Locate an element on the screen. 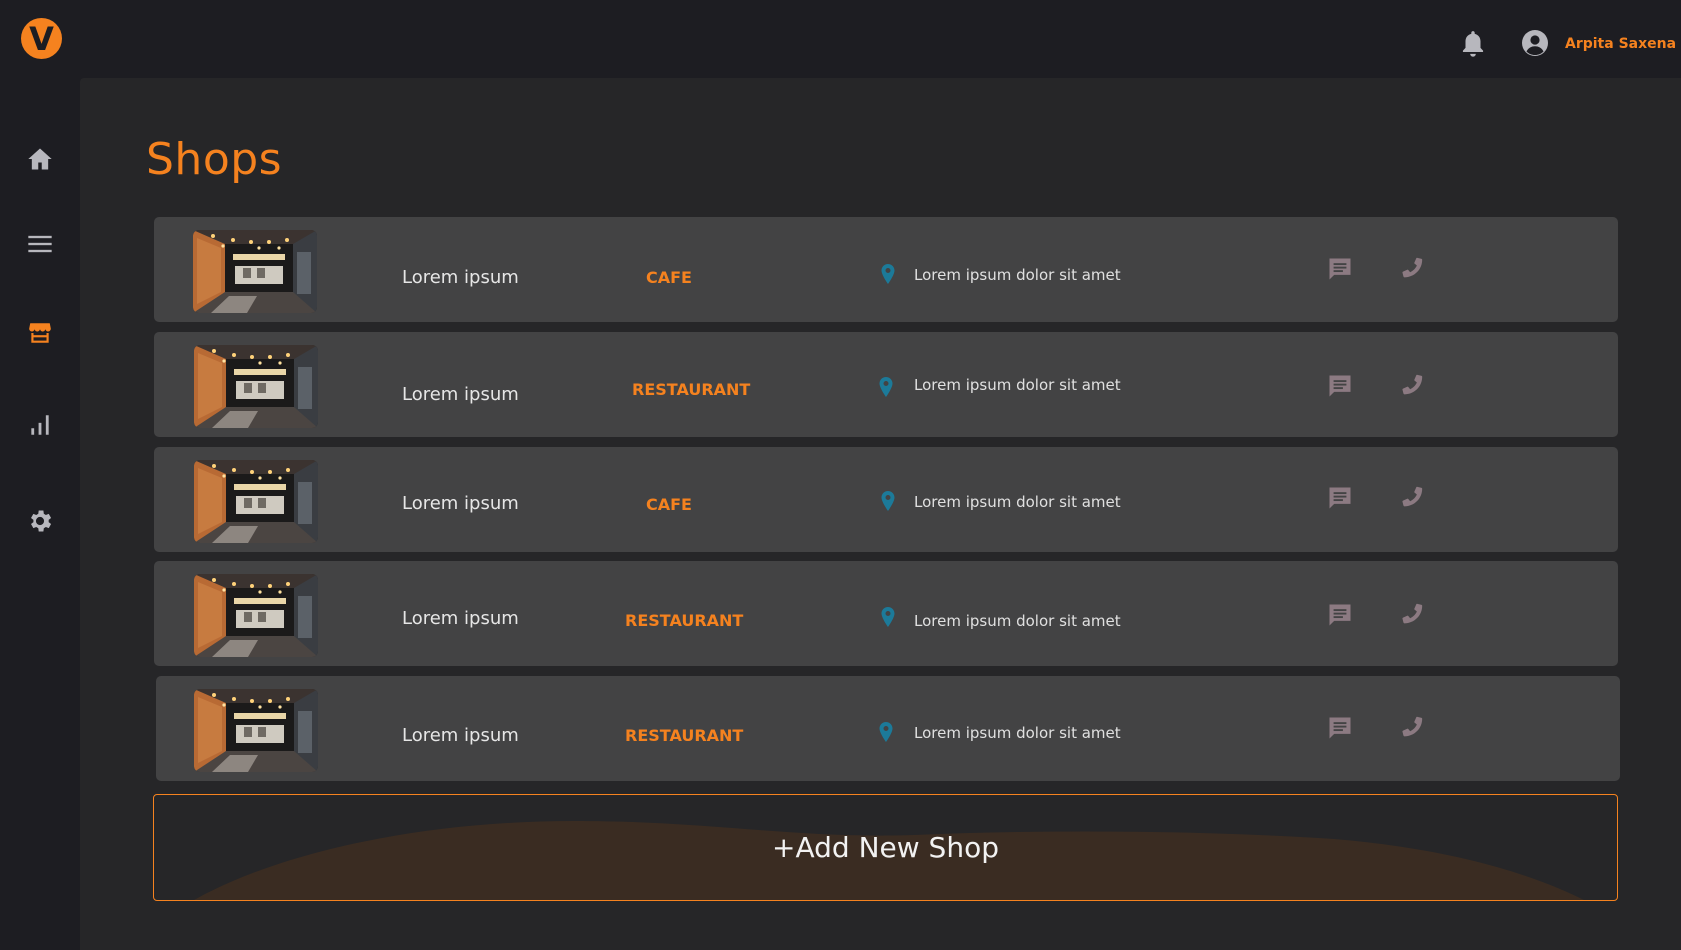 The height and width of the screenshot is (950, 1681). bar-chart-icon is located at coordinates (40, 425).